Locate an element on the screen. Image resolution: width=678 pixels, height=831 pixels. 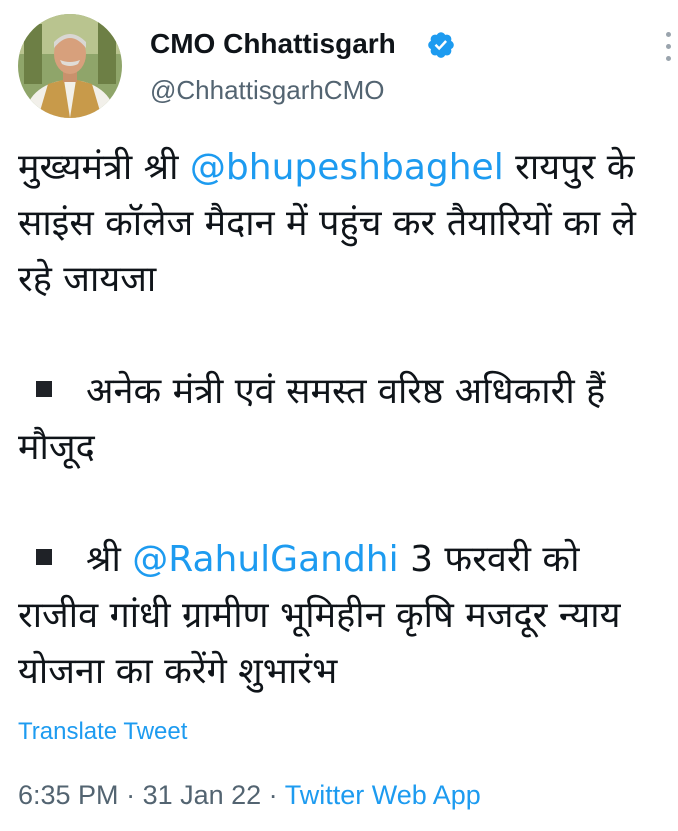
tweet-header: CMO Chhattisgarh @ChhattisgarhCMO is located at coordinates (339, 60).